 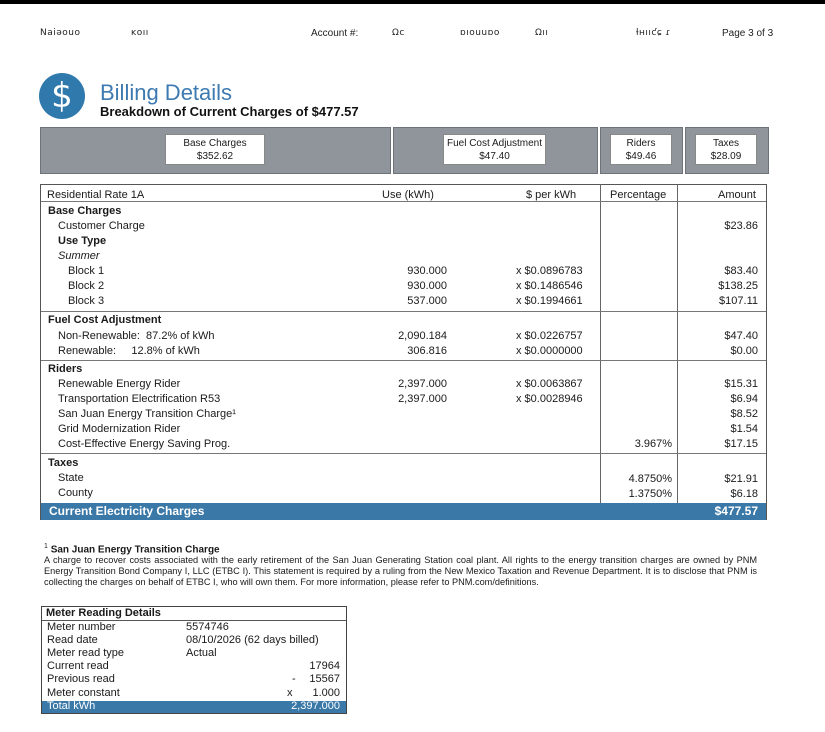 I want to click on rider-5-amount: $17.15, so click(x=741, y=444).